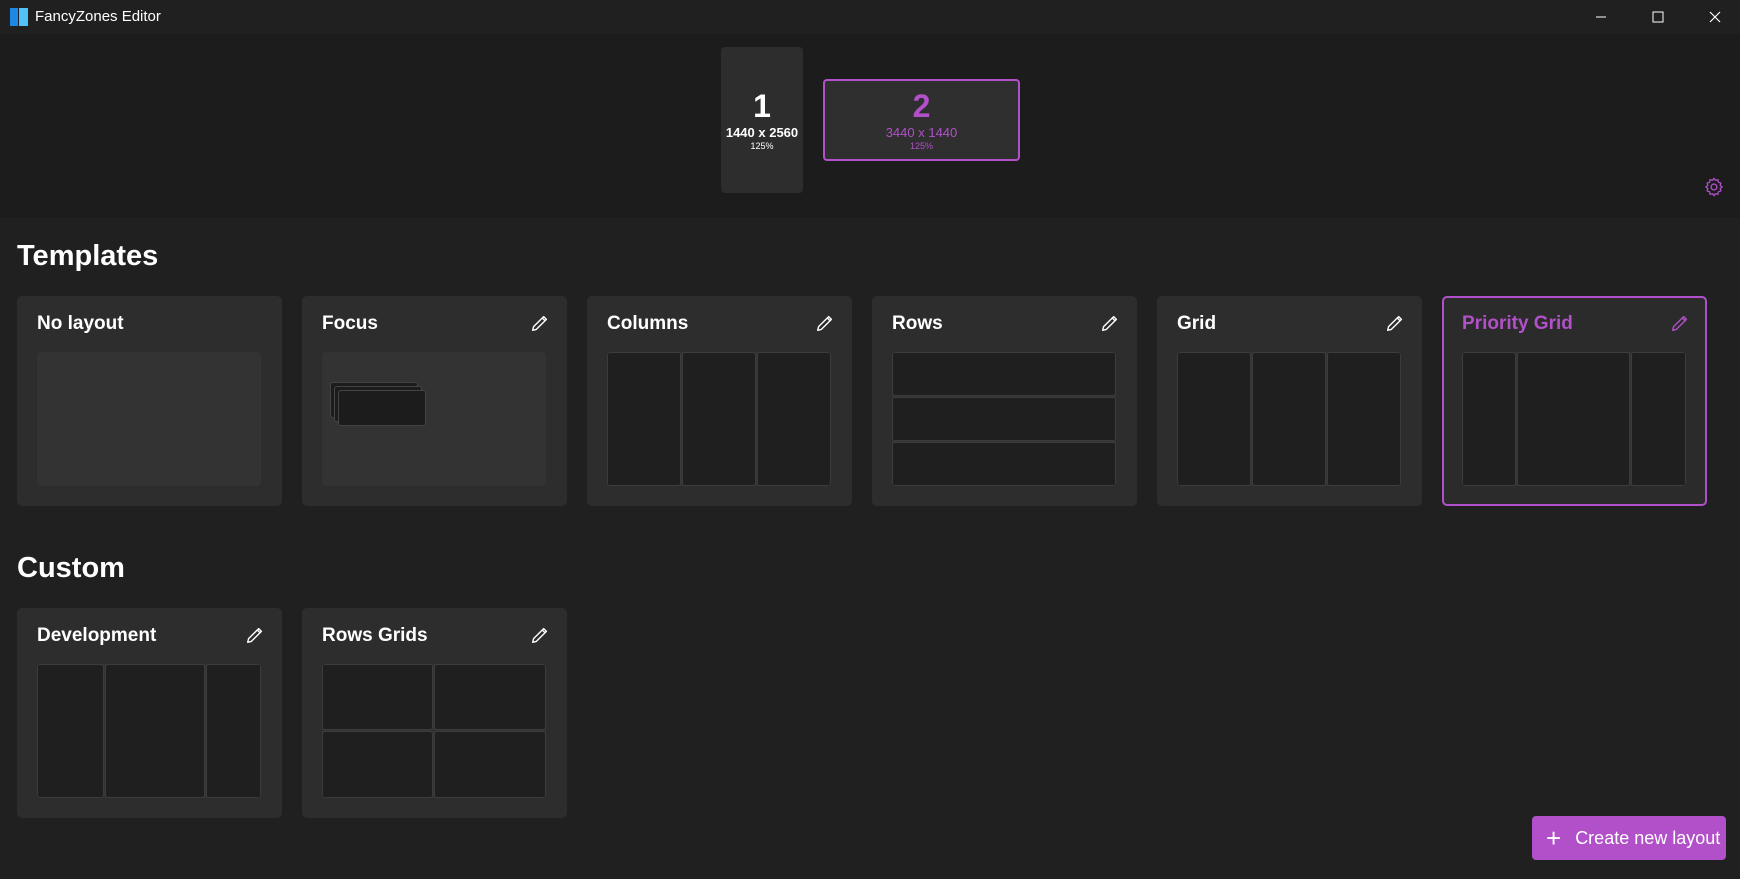 The width and height of the screenshot is (1740, 879). I want to click on template-card-no-layout: No layout, so click(149, 401).